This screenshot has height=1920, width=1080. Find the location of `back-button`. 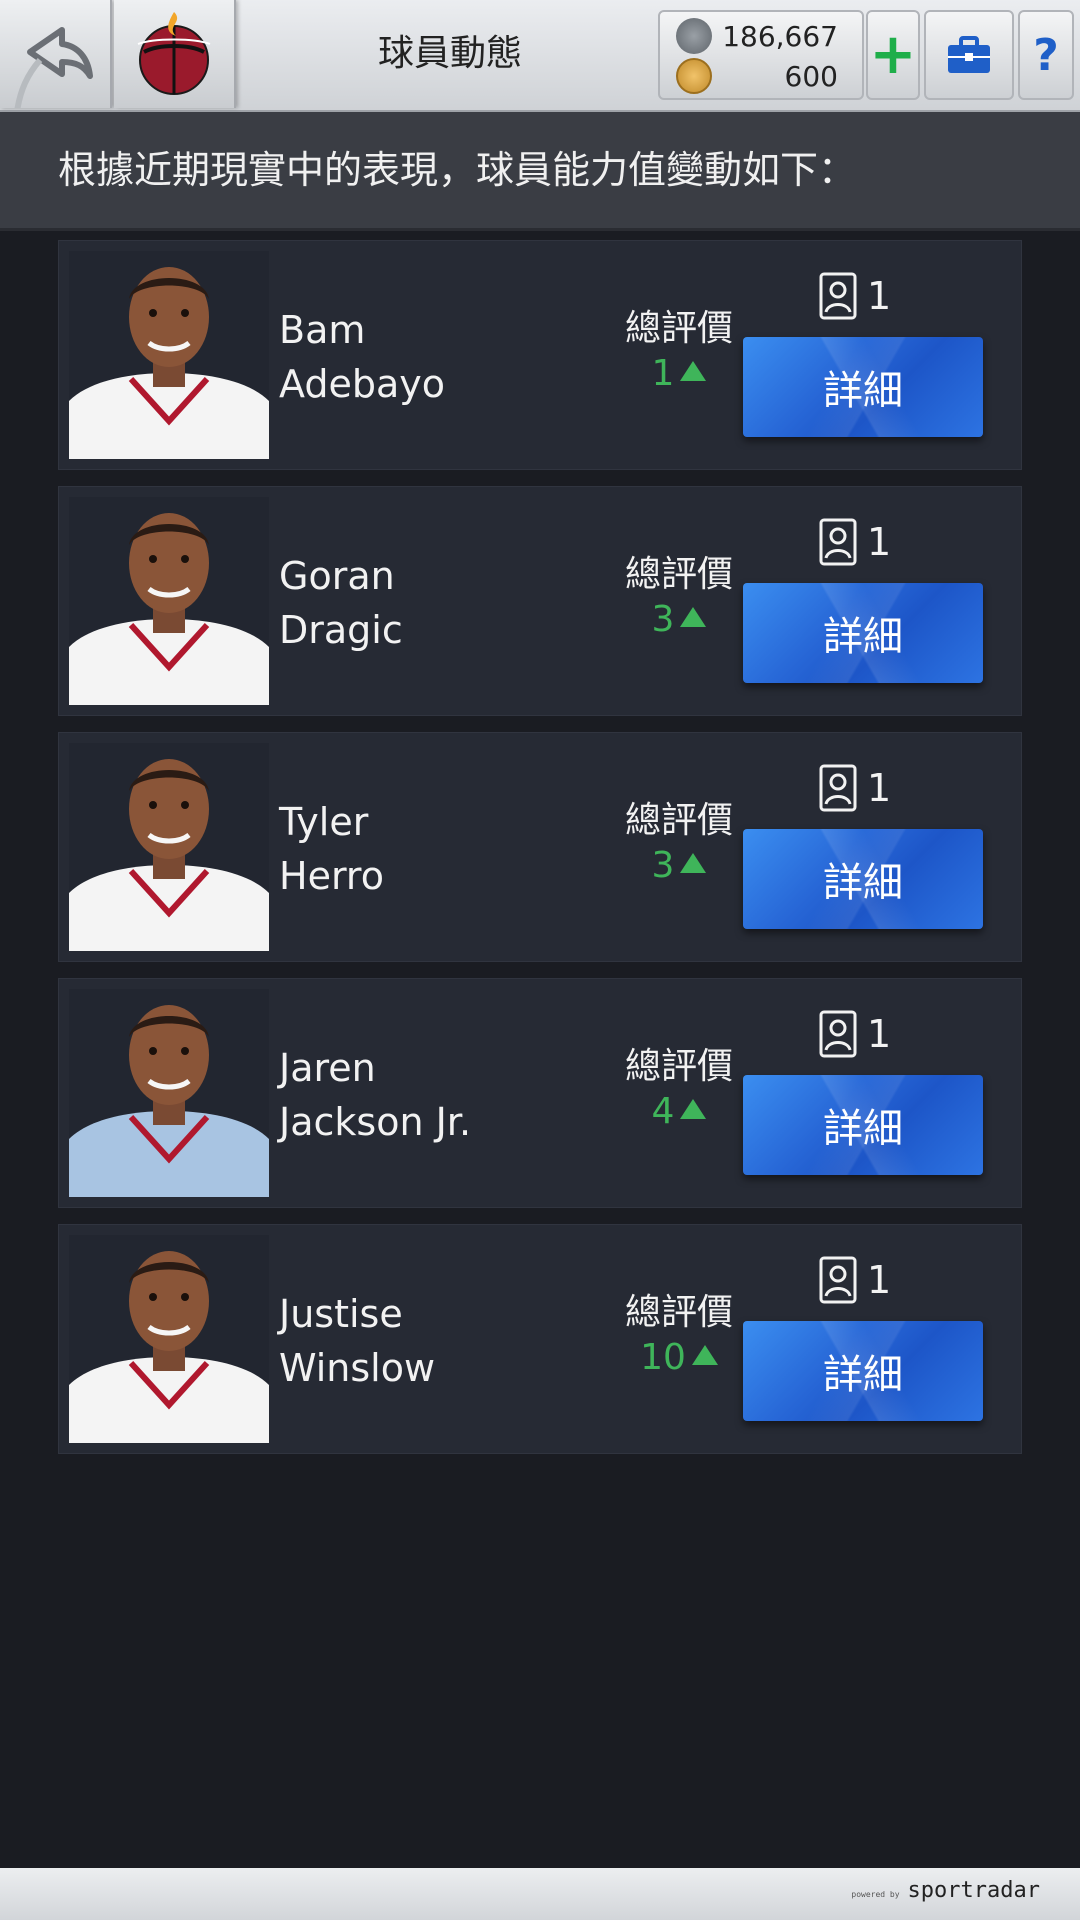

back-button is located at coordinates (56, 95).